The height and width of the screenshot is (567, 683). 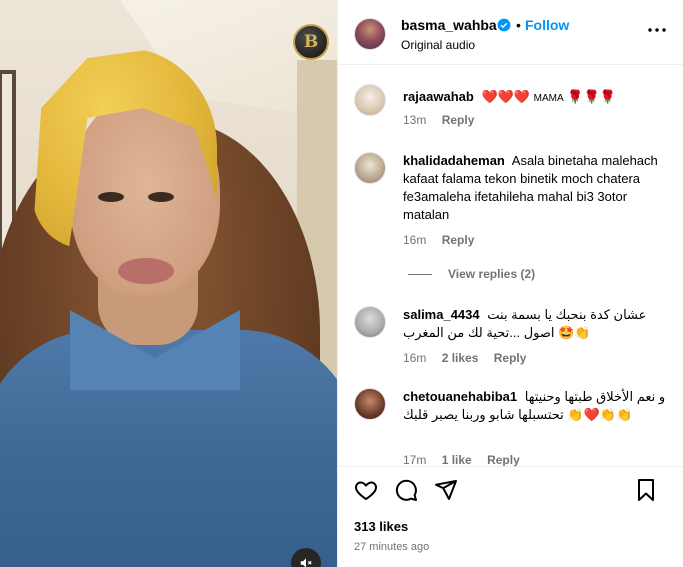 I want to click on view-replies-line, so click(x=420, y=274).